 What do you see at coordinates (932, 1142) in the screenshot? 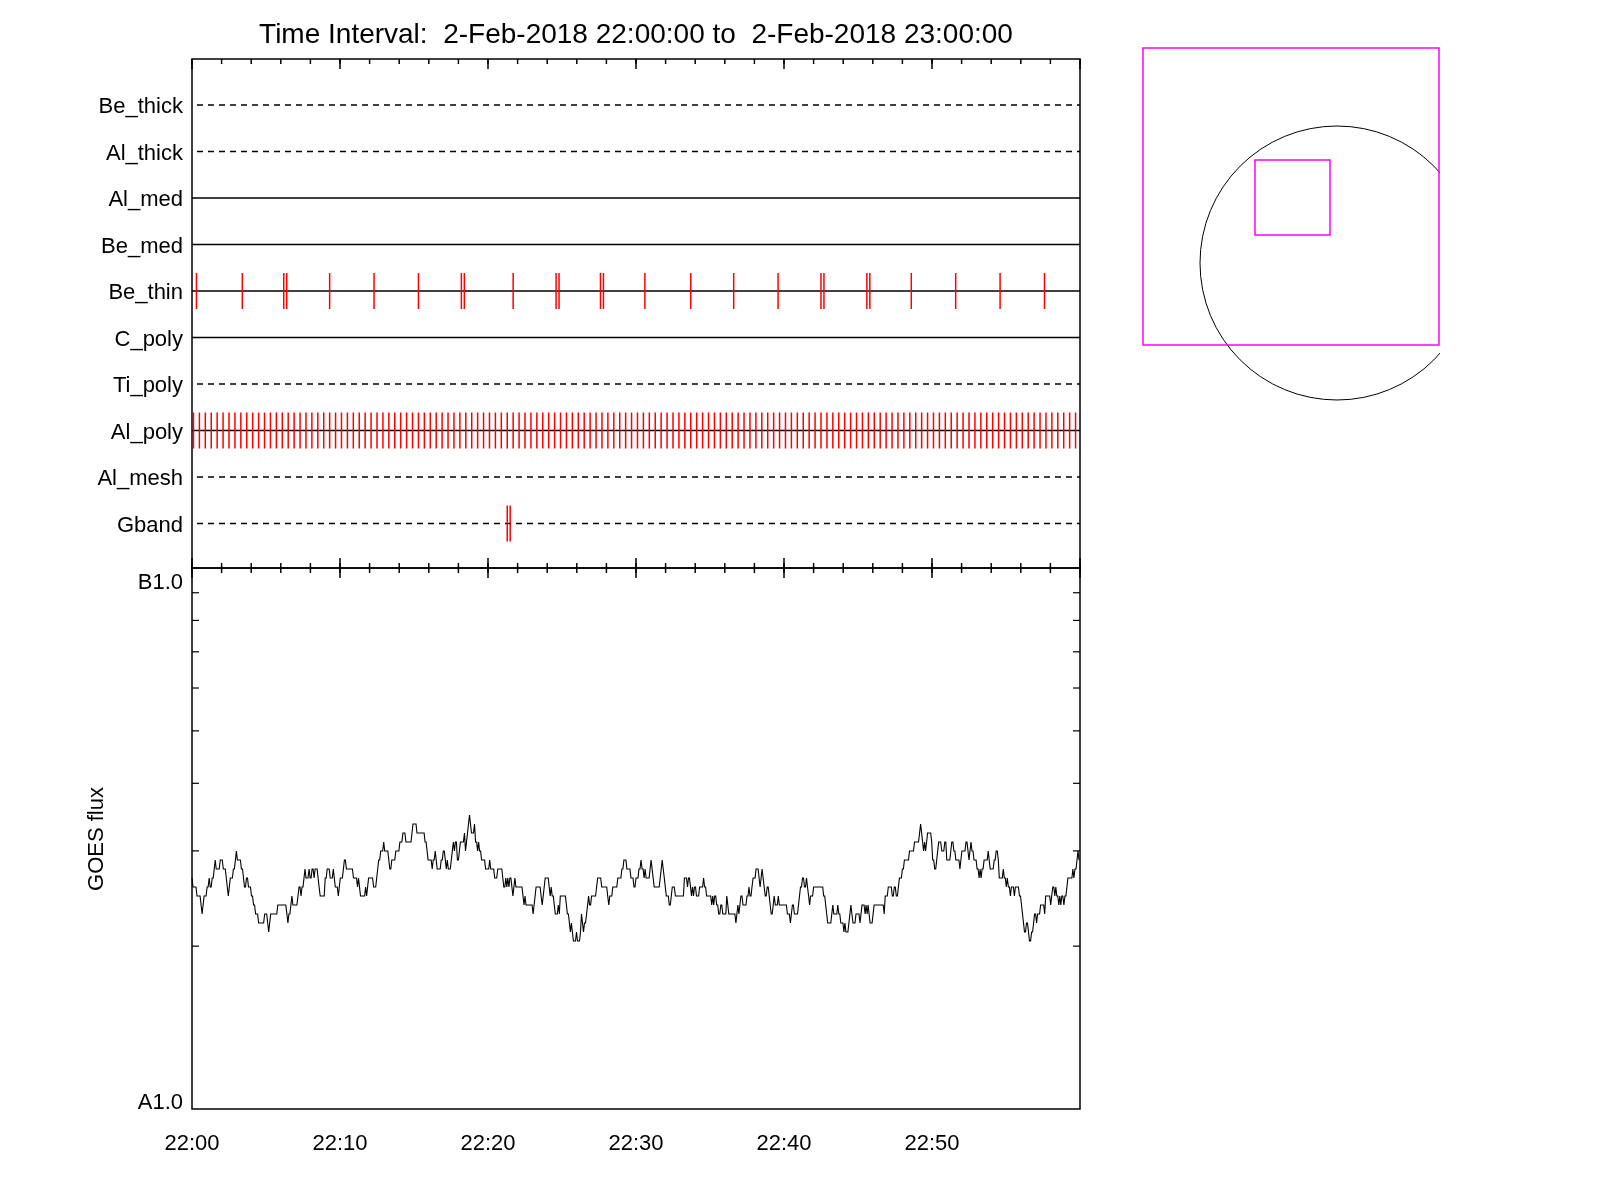
I see `time-axis-label: 22:50` at bounding box center [932, 1142].